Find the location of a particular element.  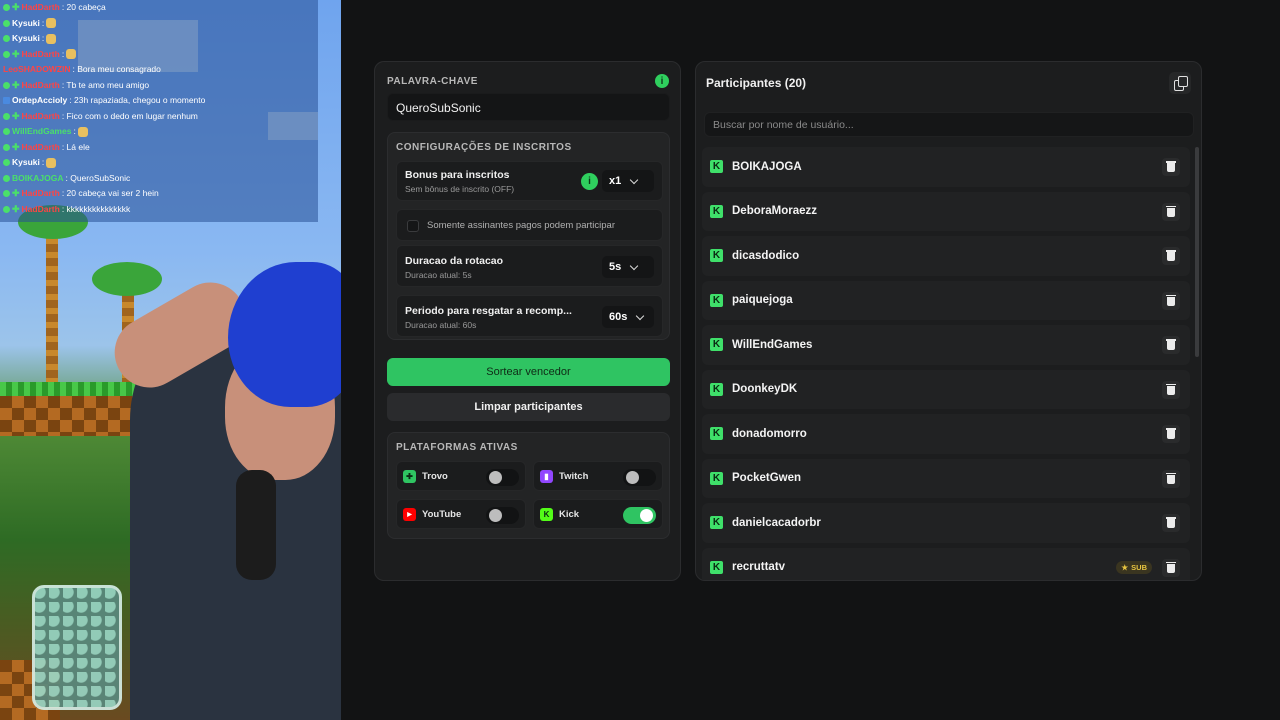

rotation-subtitle: Duracao atual: 5s is located at coordinates (438, 275).